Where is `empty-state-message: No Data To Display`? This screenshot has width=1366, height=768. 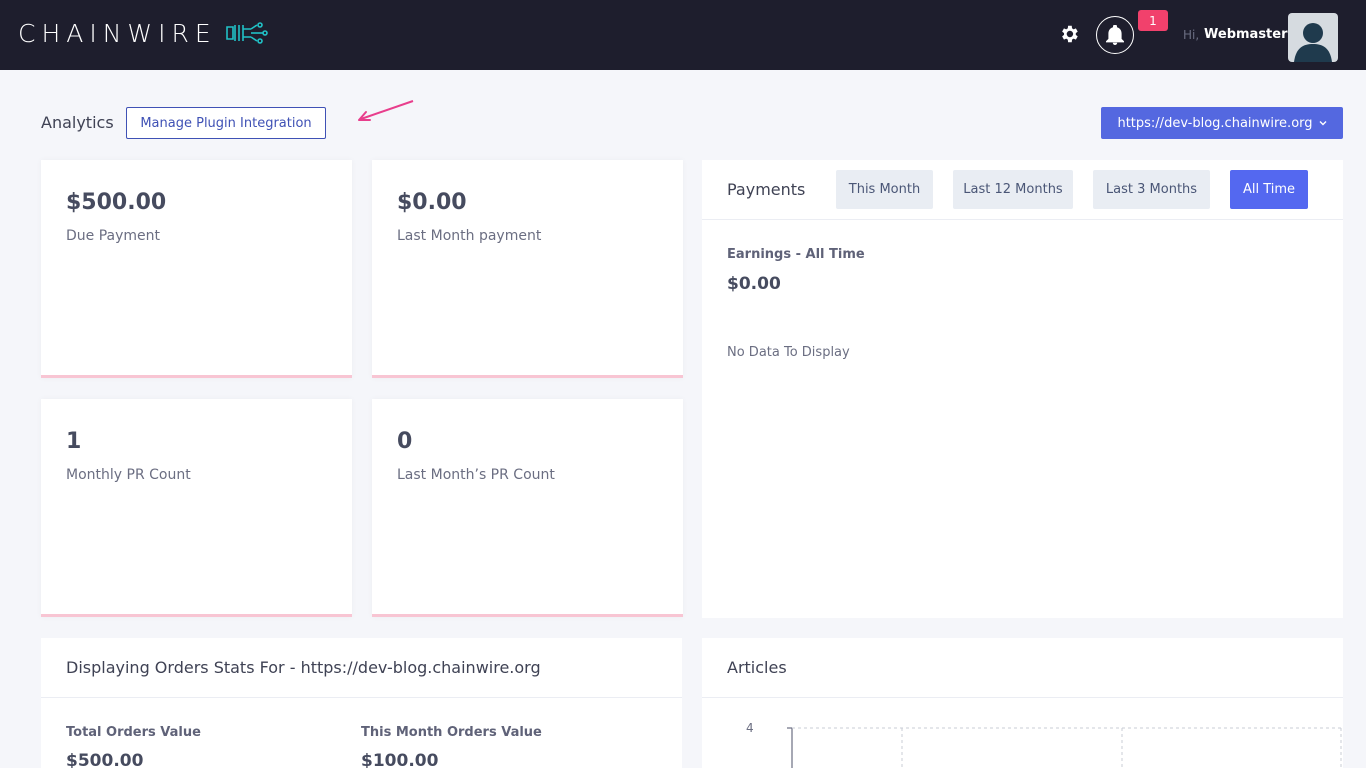 empty-state-message: No Data To Display is located at coordinates (788, 352).